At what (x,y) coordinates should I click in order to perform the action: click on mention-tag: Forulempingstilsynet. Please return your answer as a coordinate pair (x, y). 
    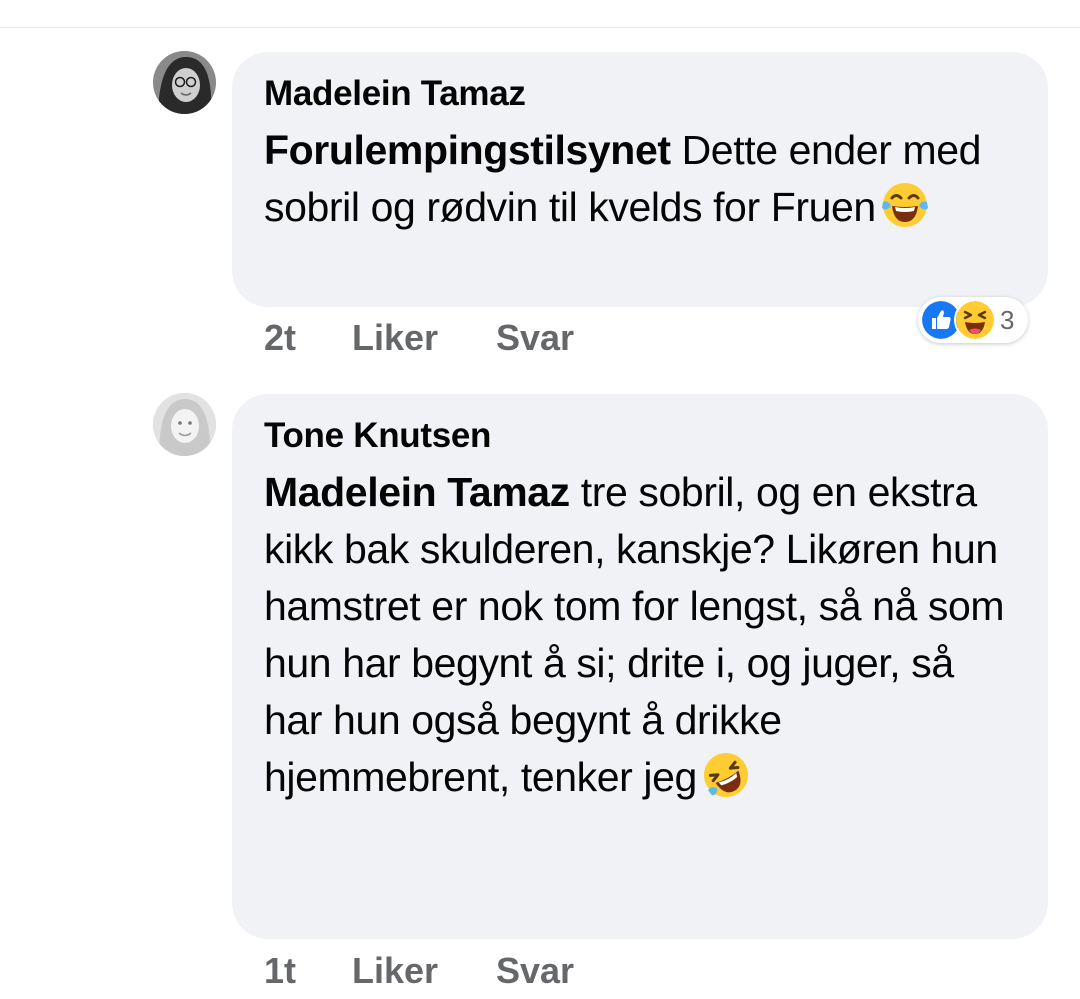
    Looking at the image, I should click on (467, 150).